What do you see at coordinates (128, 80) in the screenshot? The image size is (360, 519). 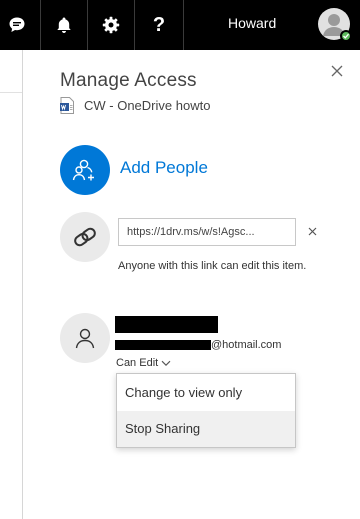 I see `panel-title: Manage Access` at bounding box center [128, 80].